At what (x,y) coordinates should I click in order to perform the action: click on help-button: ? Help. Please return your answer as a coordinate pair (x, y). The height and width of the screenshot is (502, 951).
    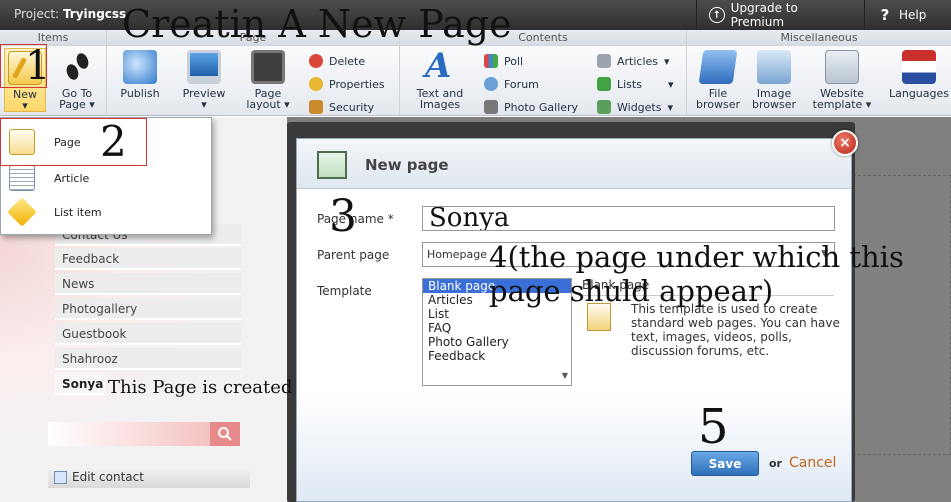
    Looking at the image, I should click on (907, 15).